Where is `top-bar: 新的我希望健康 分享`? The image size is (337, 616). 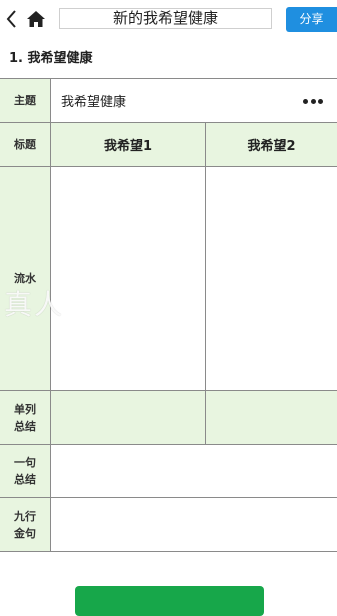
top-bar: 新的我希望健康 分享 is located at coordinates (168, 20).